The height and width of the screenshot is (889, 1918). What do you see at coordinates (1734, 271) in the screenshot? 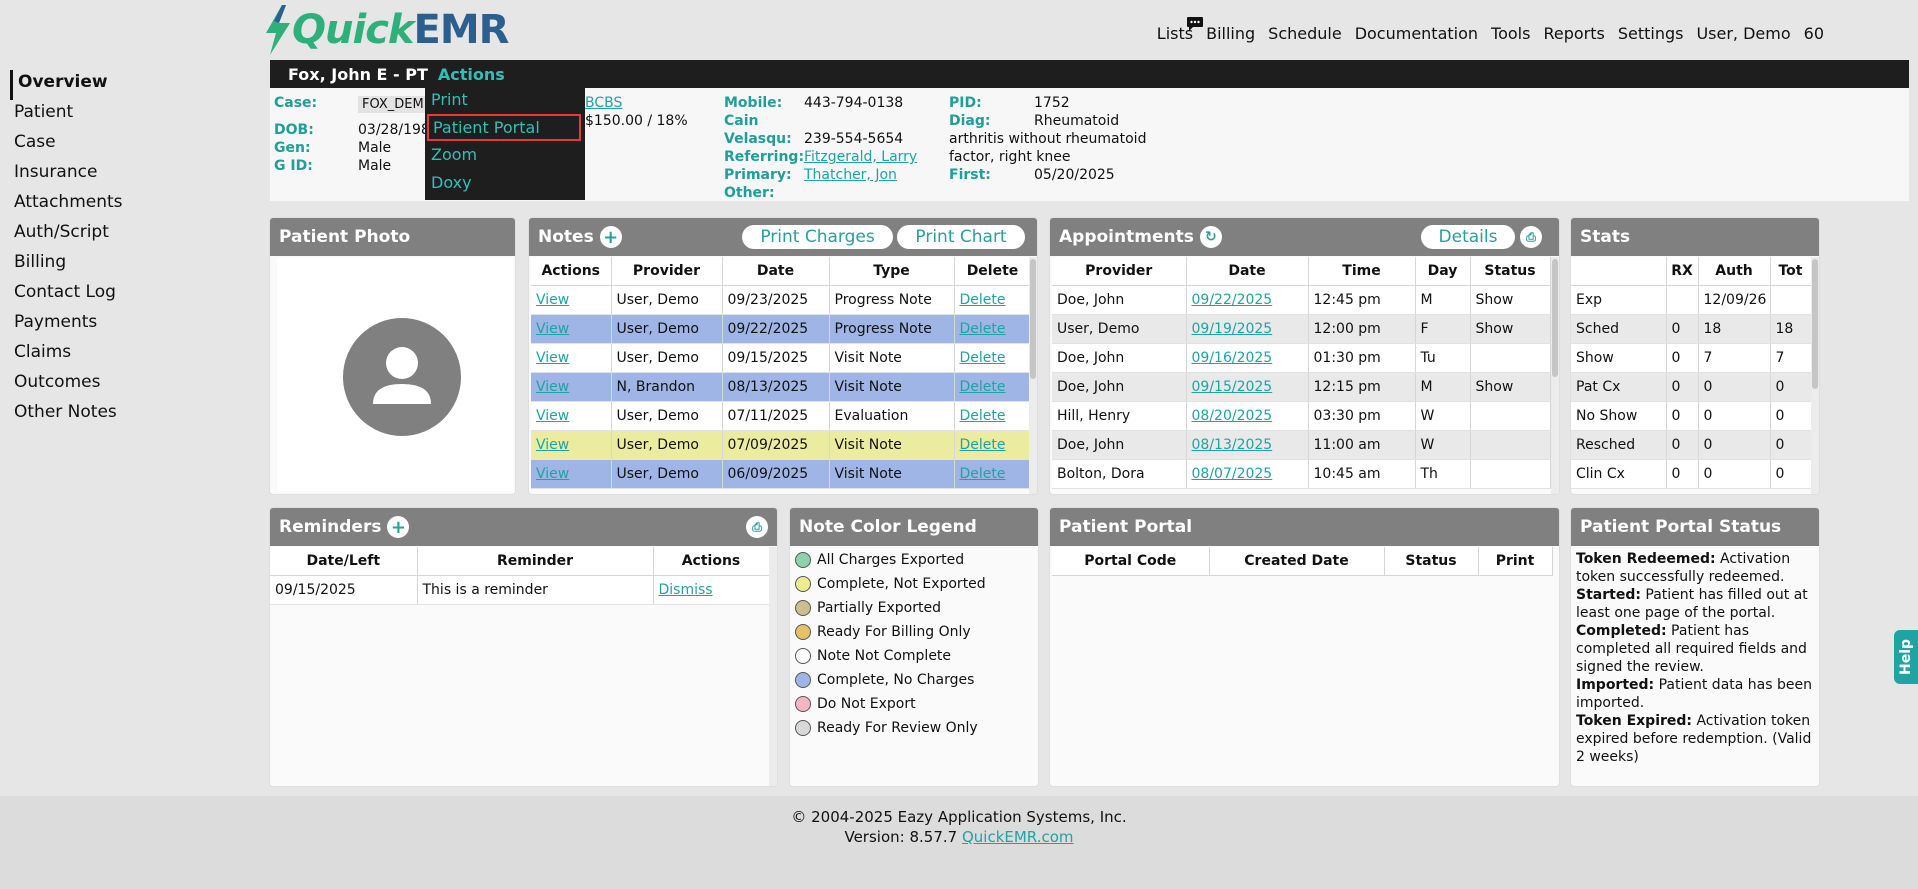
I see `stats-col-auth: Auth` at bounding box center [1734, 271].